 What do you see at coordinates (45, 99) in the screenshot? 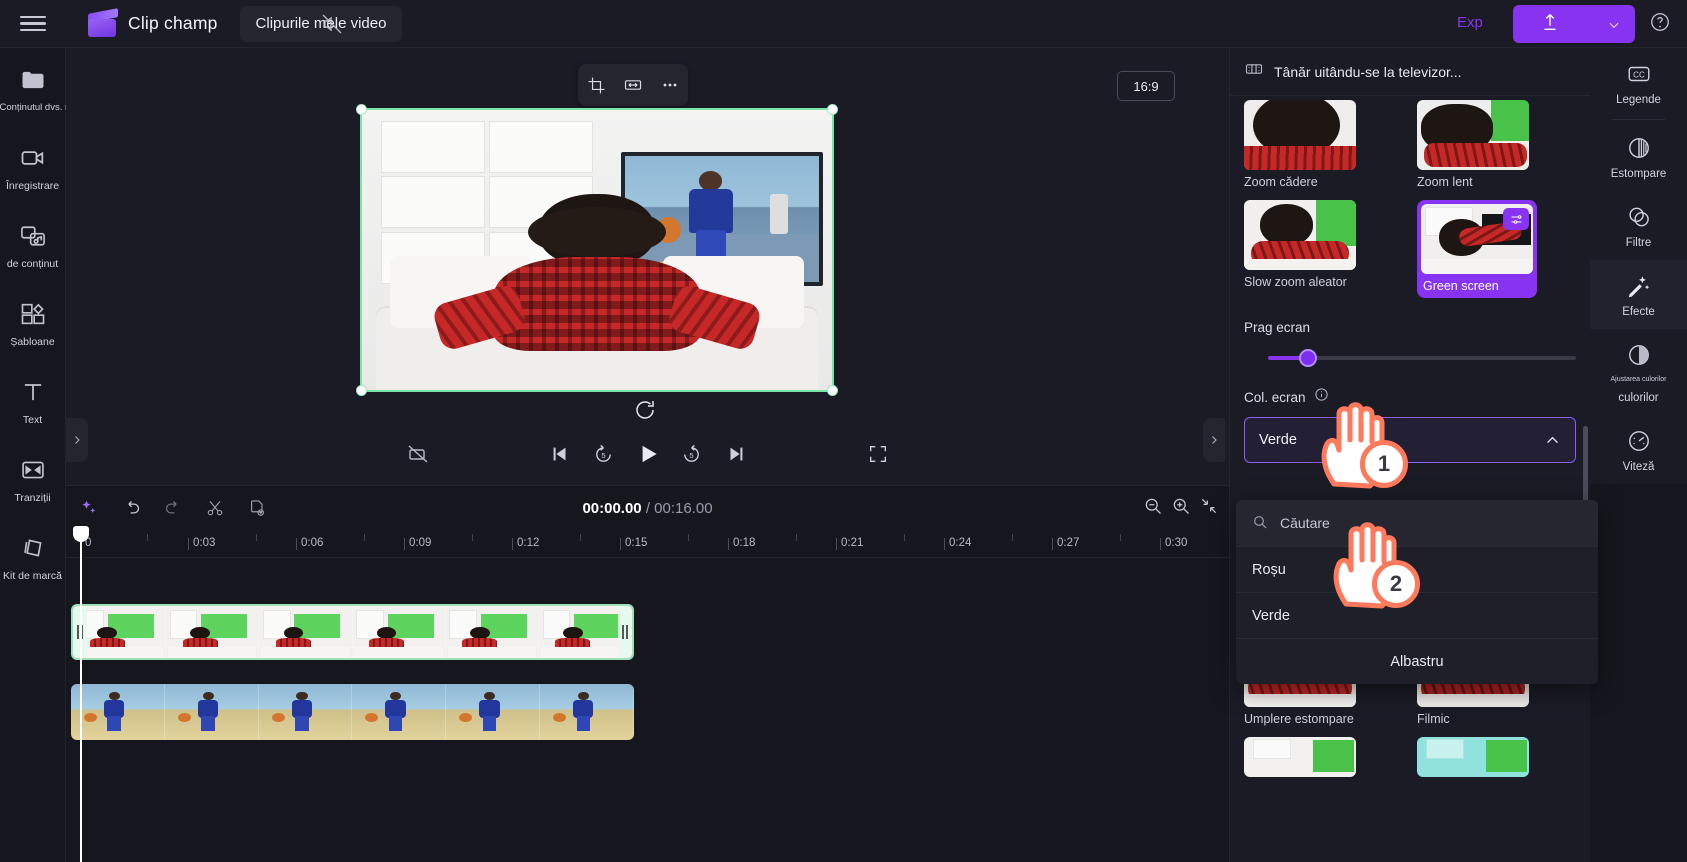
I see `sidebar-item-media: Conținutul dvs. media` at bounding box center [45, 99].